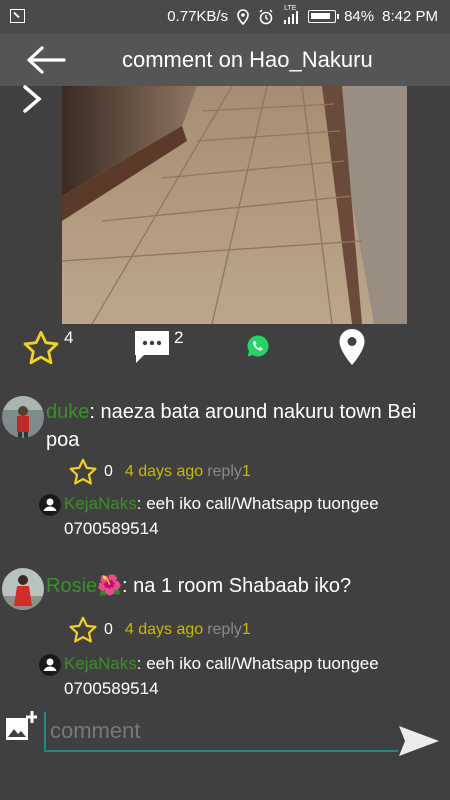 The image size is (450, 800). What do you see at coordinates (152, 347) in the screenshot?
I see `chat-icon` at bounding box center [152, 347].